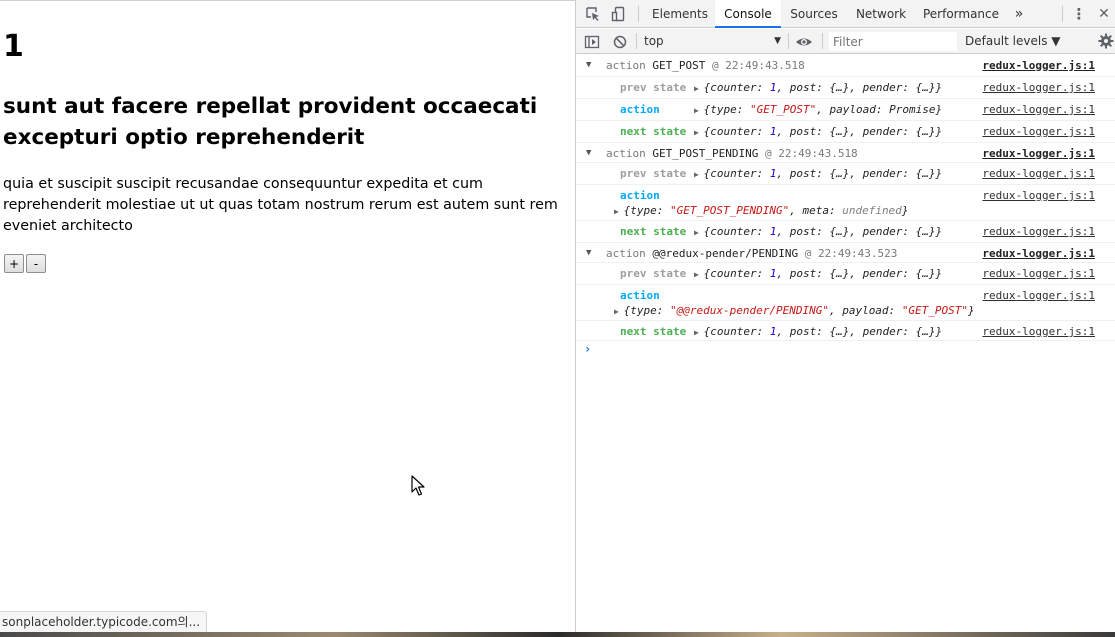 The width and height of the screenshot is (1115, 637). What do you see at coordinates (961, 14) in the screenshot?
I see `tab-performance: Performance` at bounding box center [961, 14].